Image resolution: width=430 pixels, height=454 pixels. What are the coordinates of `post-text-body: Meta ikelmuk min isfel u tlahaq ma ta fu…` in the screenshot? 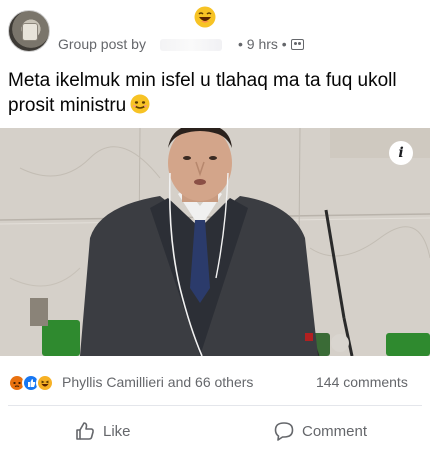 It's located at (202, 93).